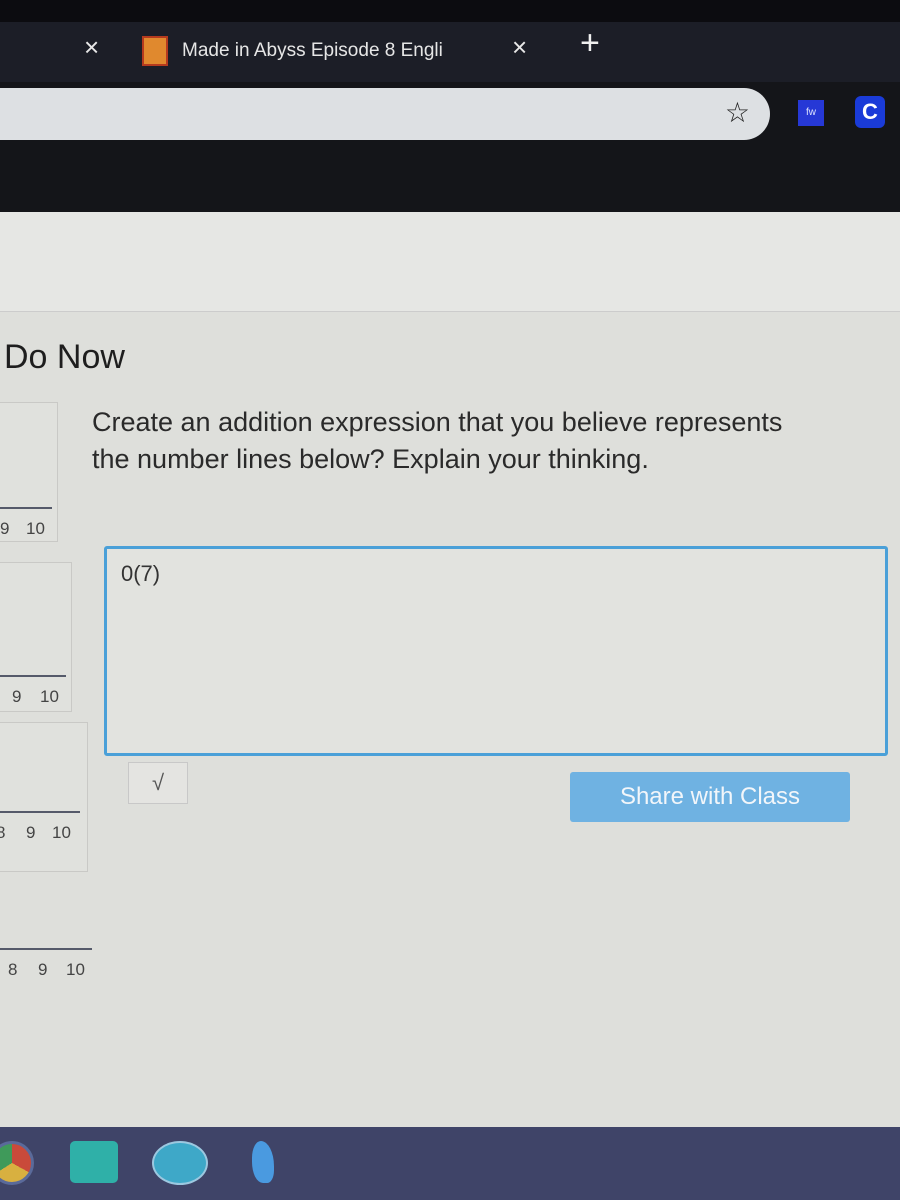 This screenshot has width=900, height=1200. What do you see at coordinates (870, 112) in the screenshot?
I see `extension-c-icon: C` at bounding box center [870, 112].